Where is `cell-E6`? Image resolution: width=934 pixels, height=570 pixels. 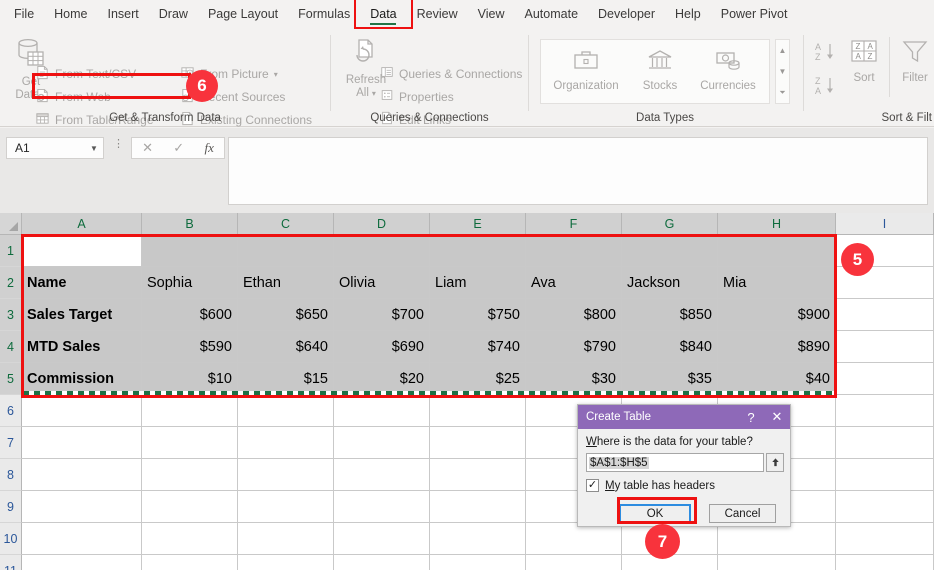 cell-E6 is located at coordinates (478, 411).